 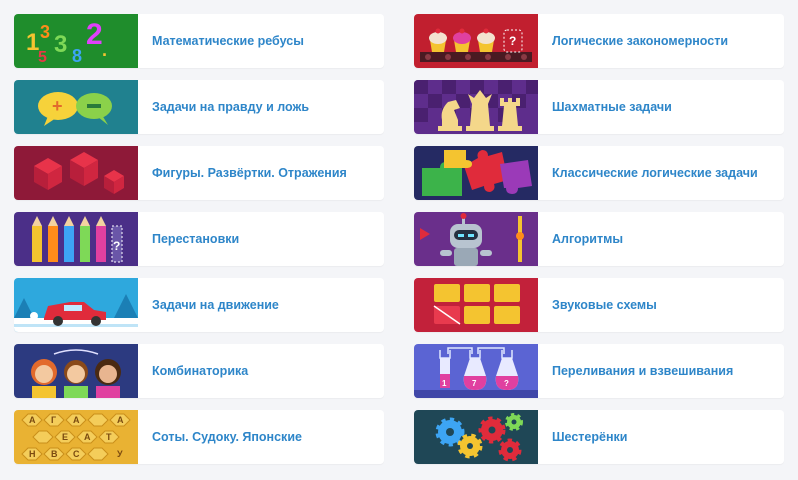 What do you see at coordinates (54, 454) in the screenshot?
I see `svg-text: В` at bounding box center [54, 454].